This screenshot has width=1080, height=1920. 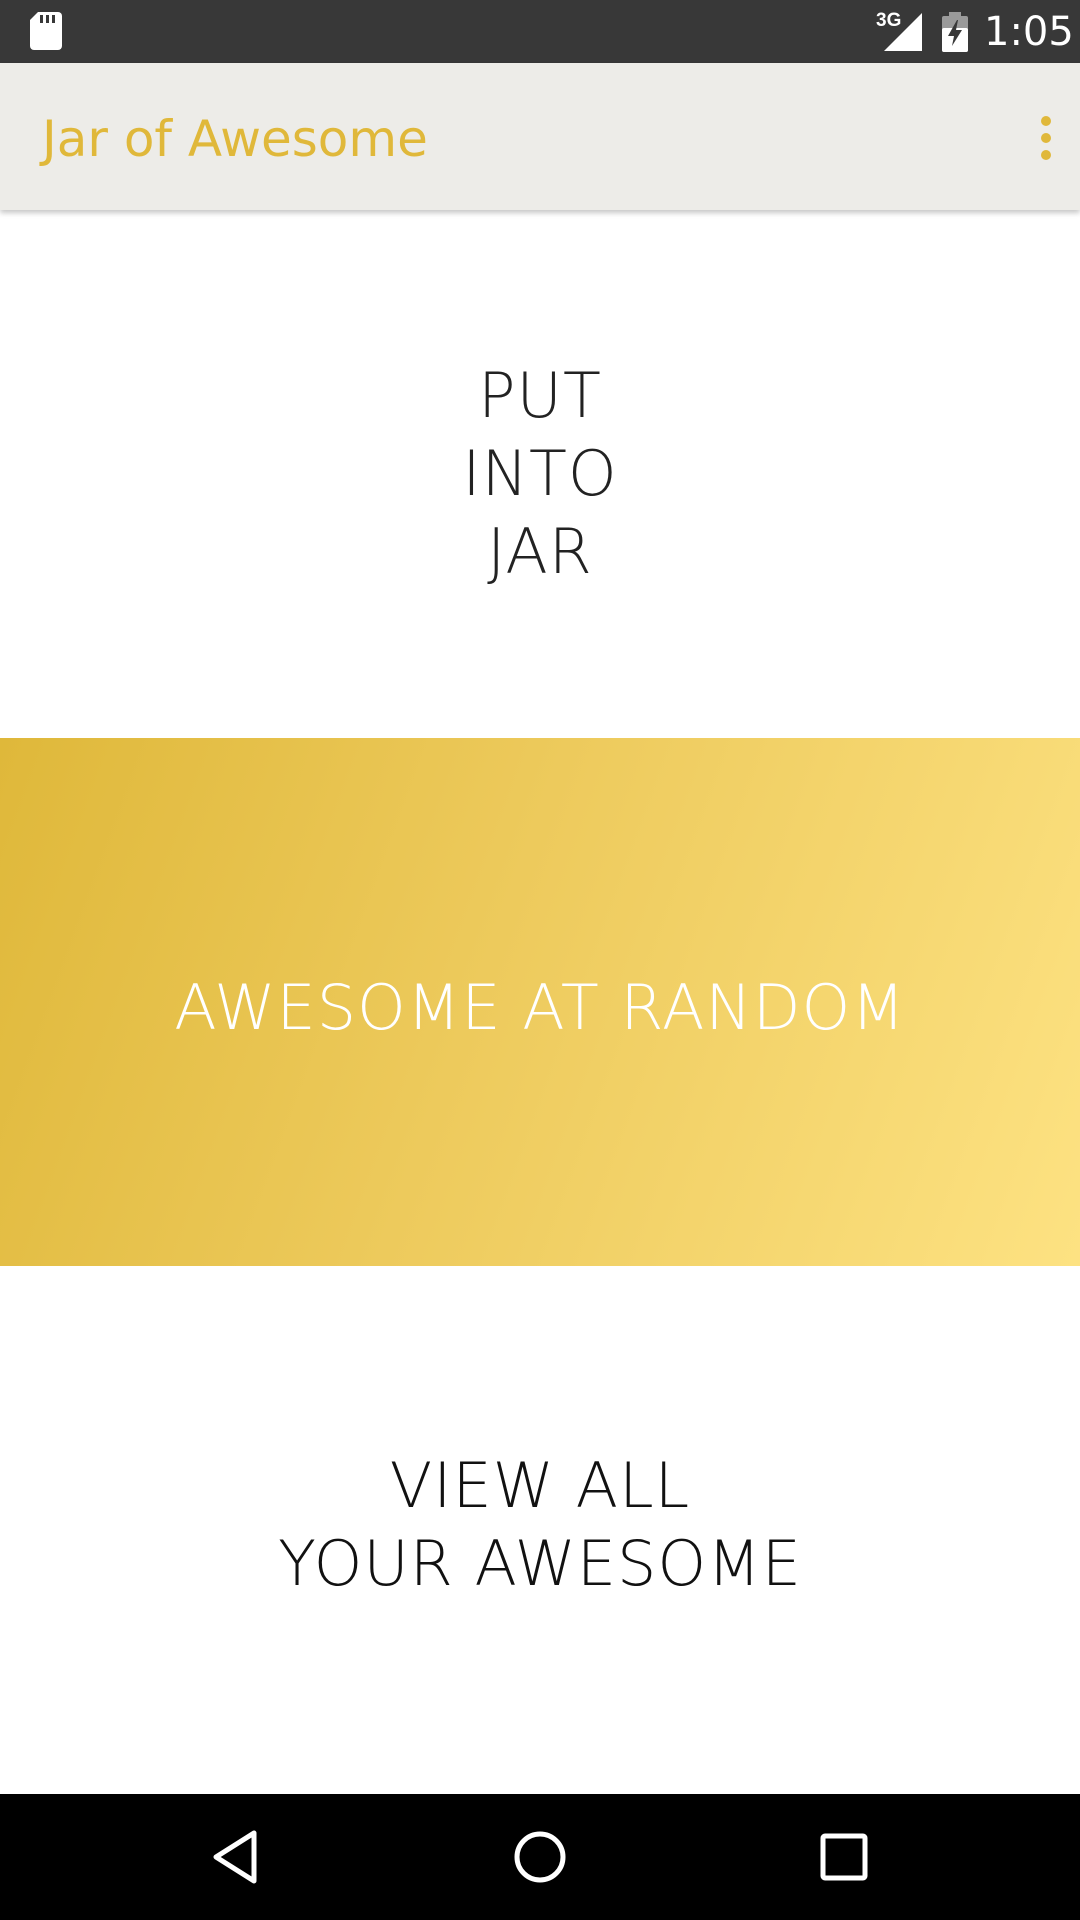 I want to click on awesome-at-random-label: AWESOME AT RANDOM, so click(x=540, y=1007).